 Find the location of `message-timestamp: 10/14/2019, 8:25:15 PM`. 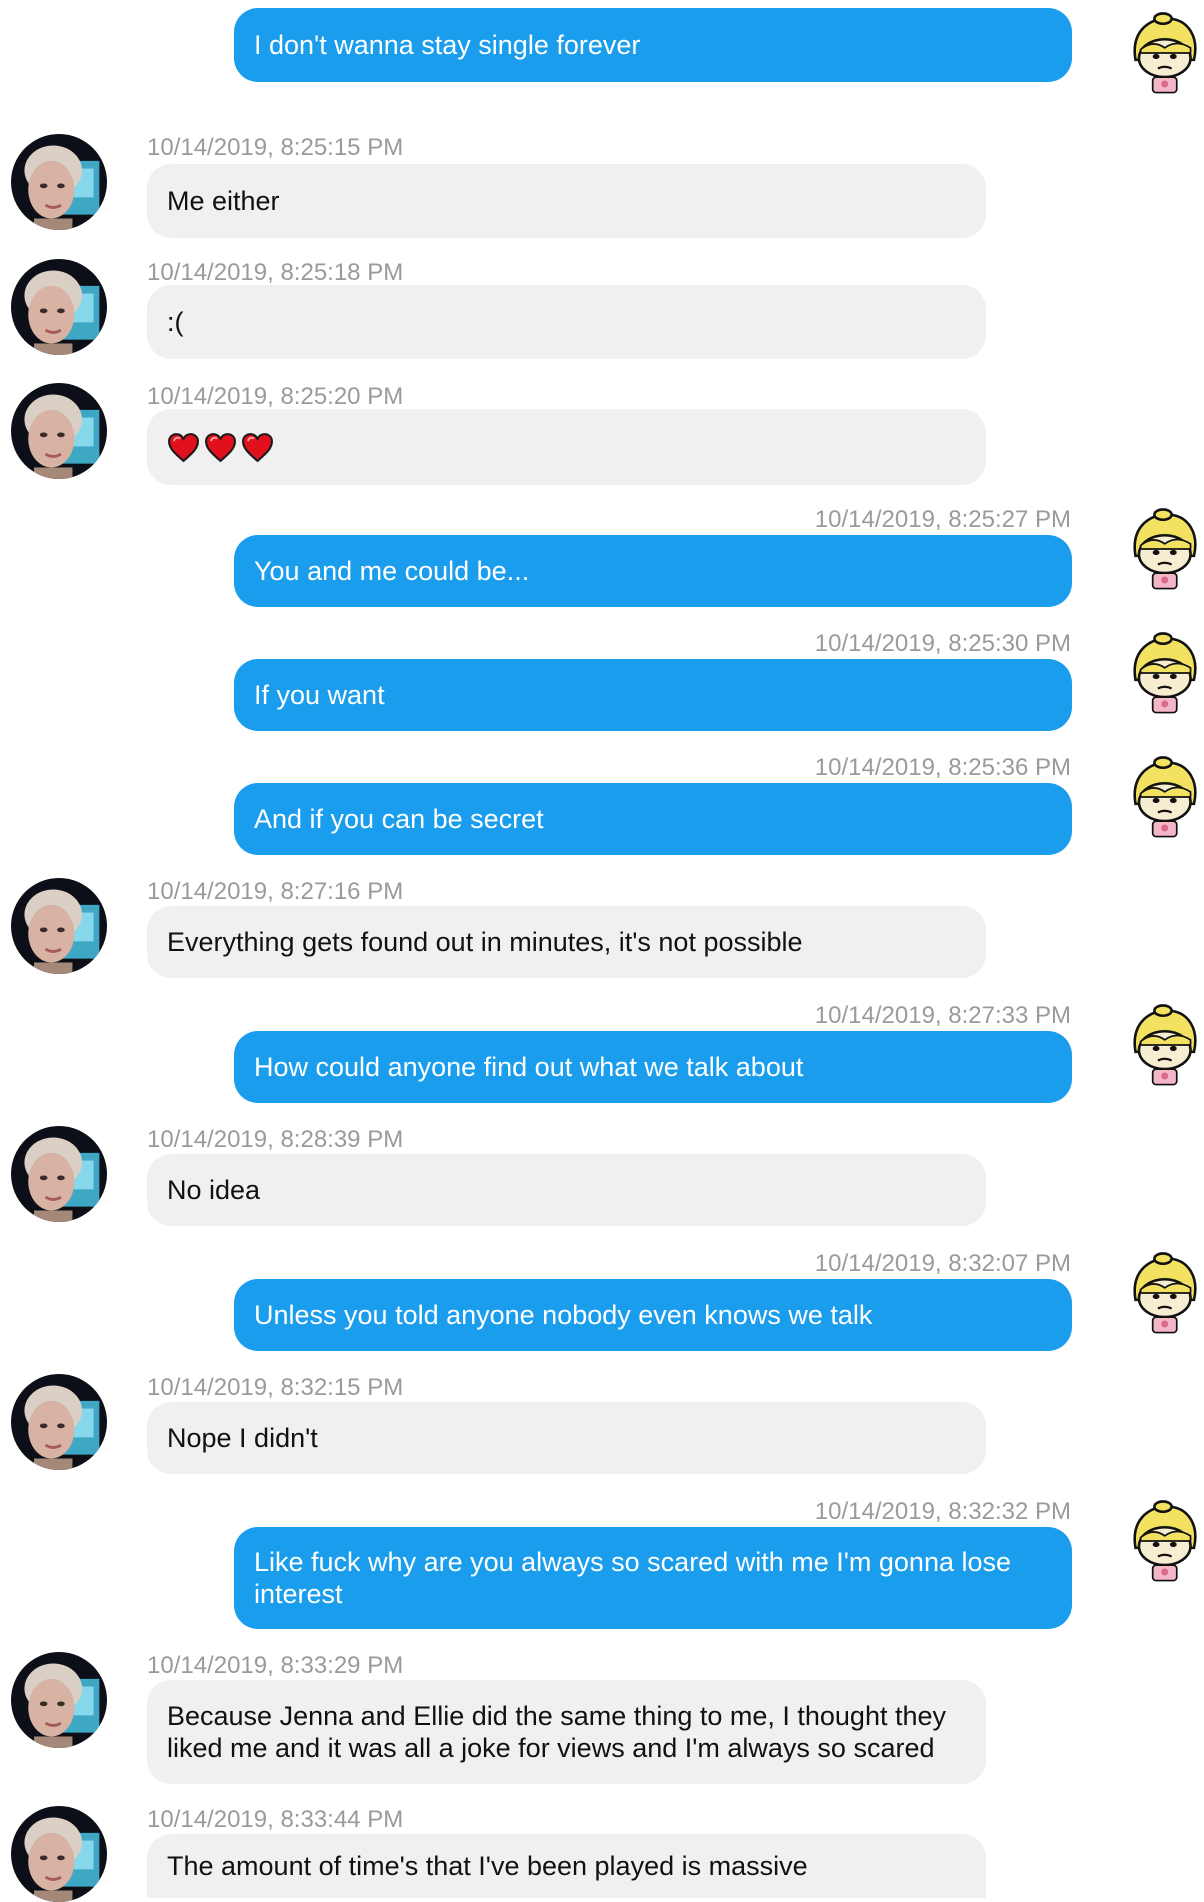

message-timestamp: 10/14/2019, 8:25:15 PM is located at coordinates (275, 147).